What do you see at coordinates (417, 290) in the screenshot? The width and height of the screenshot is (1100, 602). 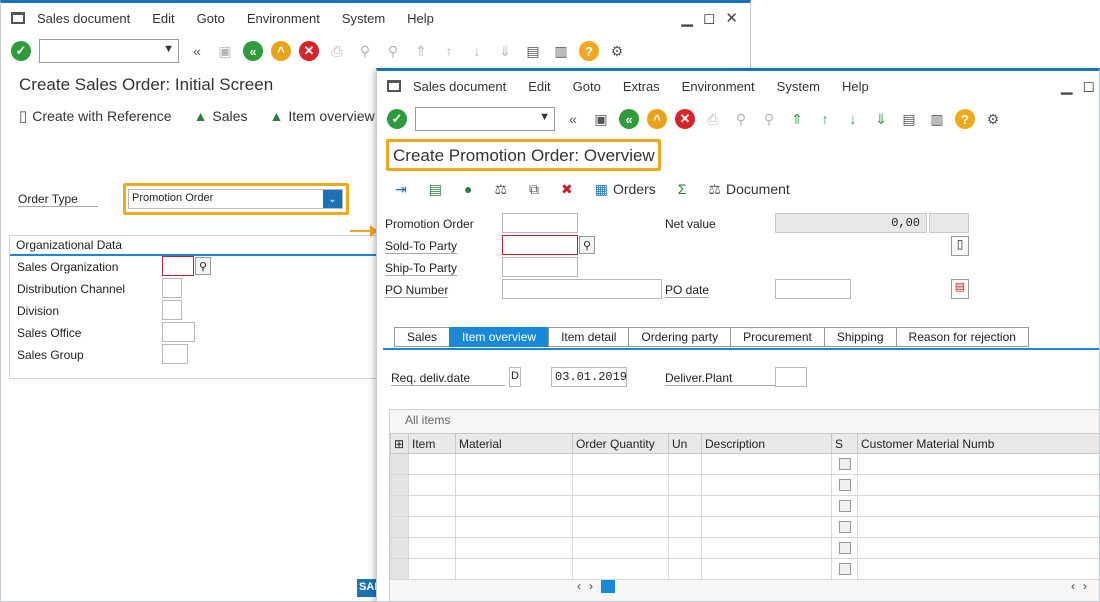 I see `po-number-label: PO Number` at bounding box center [417, 290].